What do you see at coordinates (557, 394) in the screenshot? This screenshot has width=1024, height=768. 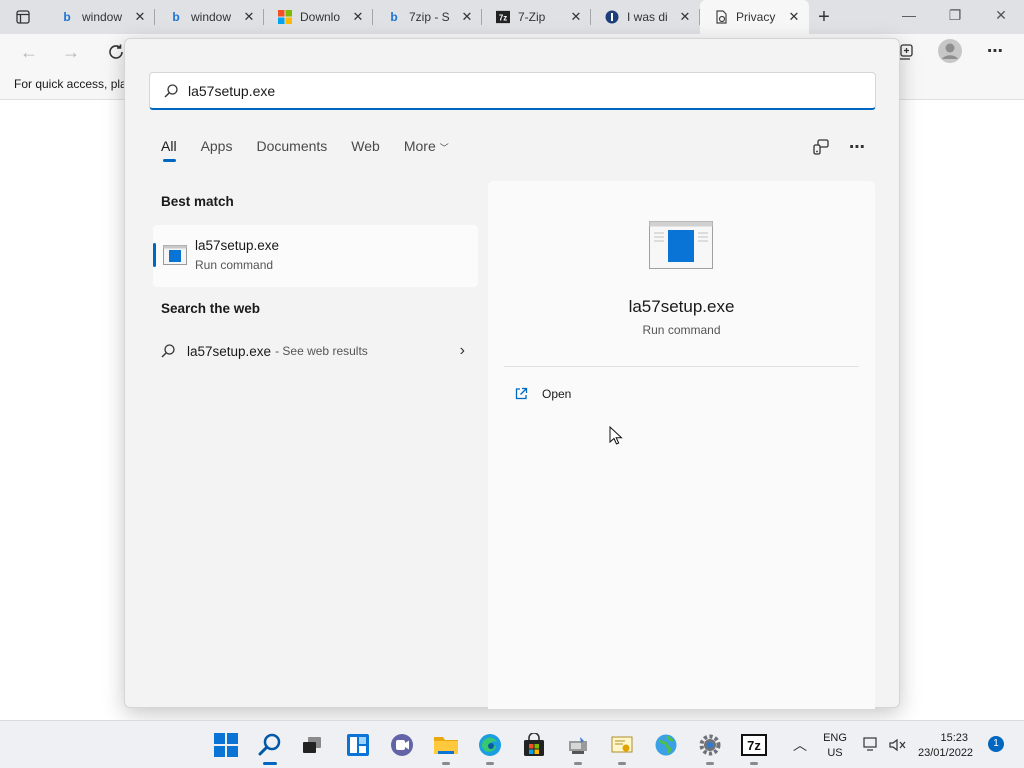 I see `open-action-label: Open` at bounding box center [557, 394].